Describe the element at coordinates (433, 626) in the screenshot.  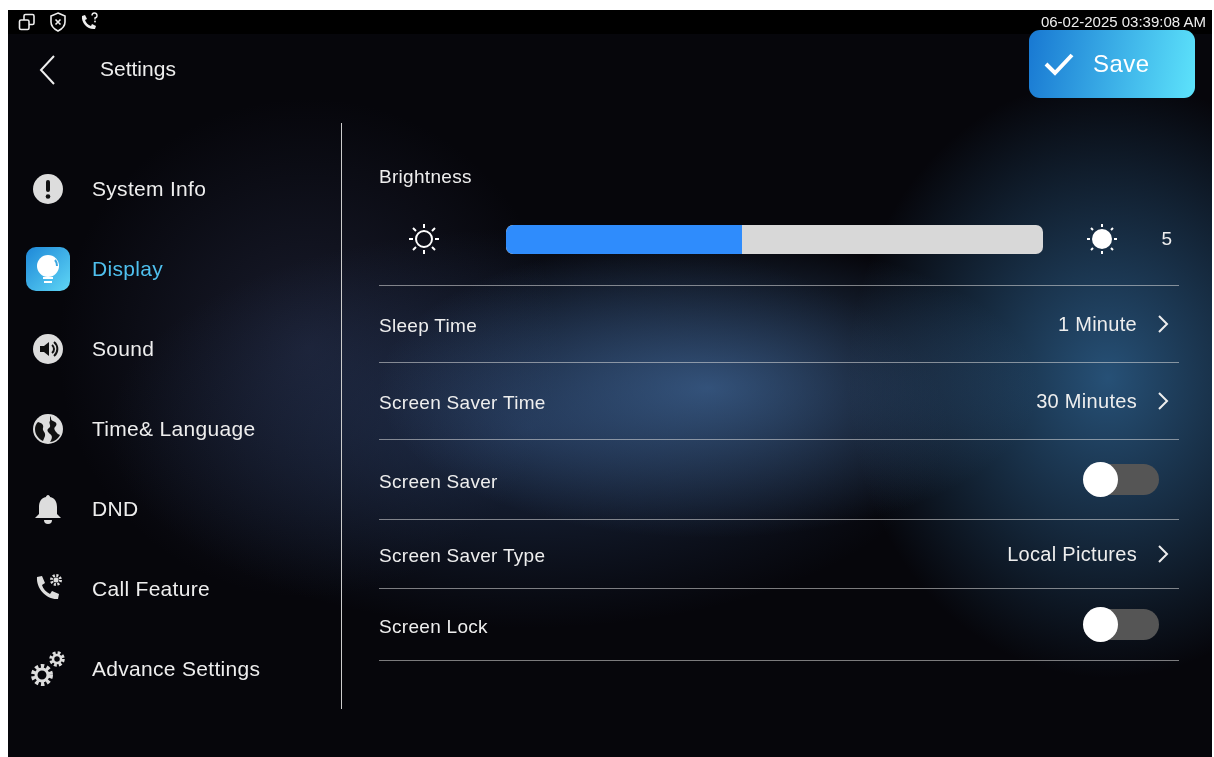
I see `setting-label: Screen Lock` at that location.